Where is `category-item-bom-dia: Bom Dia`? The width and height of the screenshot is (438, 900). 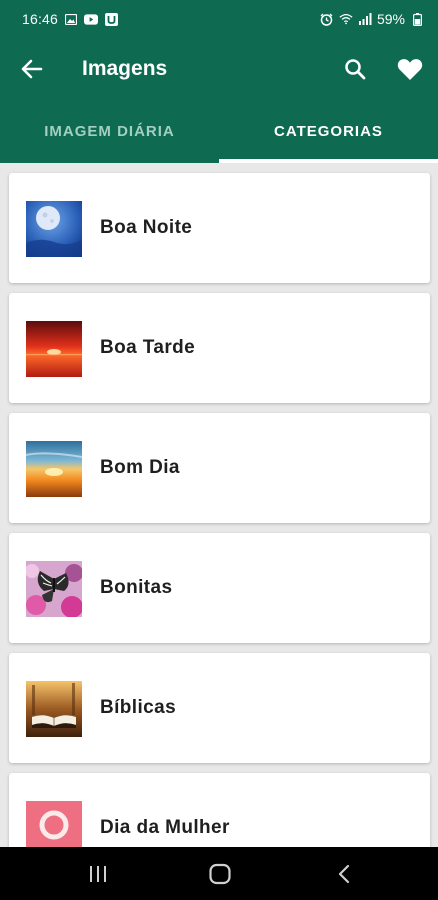
category-item-bom-dia: Bom Dia is located at coordinates (219, 468).